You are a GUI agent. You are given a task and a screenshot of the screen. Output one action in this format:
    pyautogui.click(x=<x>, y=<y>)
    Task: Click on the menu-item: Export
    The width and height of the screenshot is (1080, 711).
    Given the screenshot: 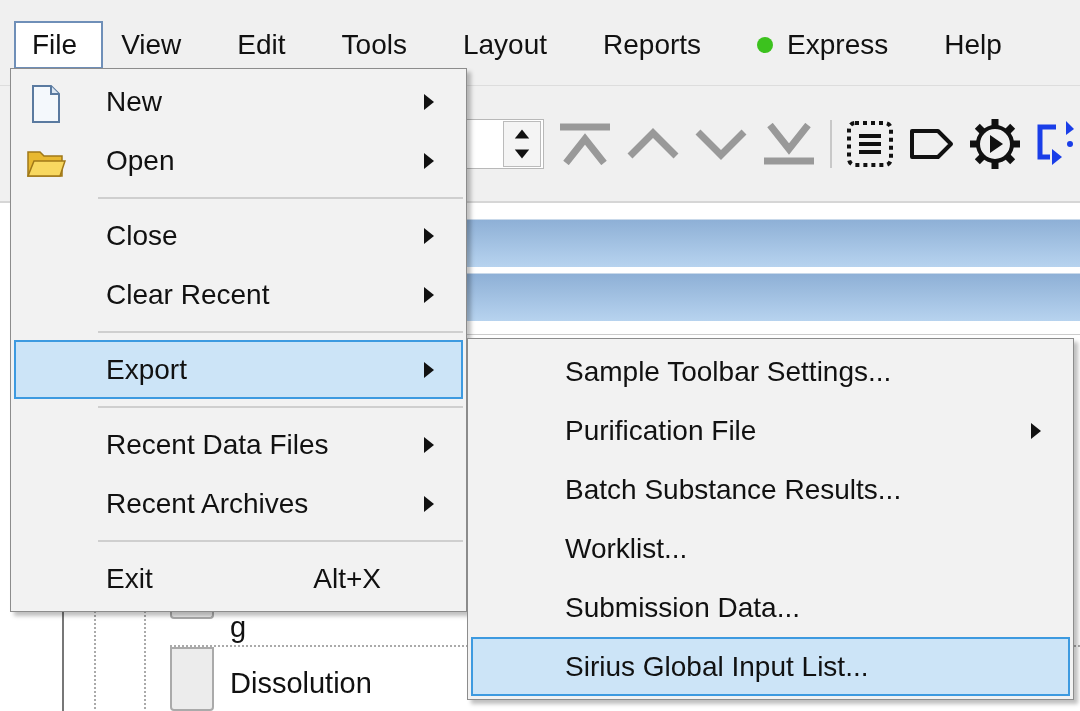 What is the action you would take?
    pyautogui.click(x=238, y=369)
    